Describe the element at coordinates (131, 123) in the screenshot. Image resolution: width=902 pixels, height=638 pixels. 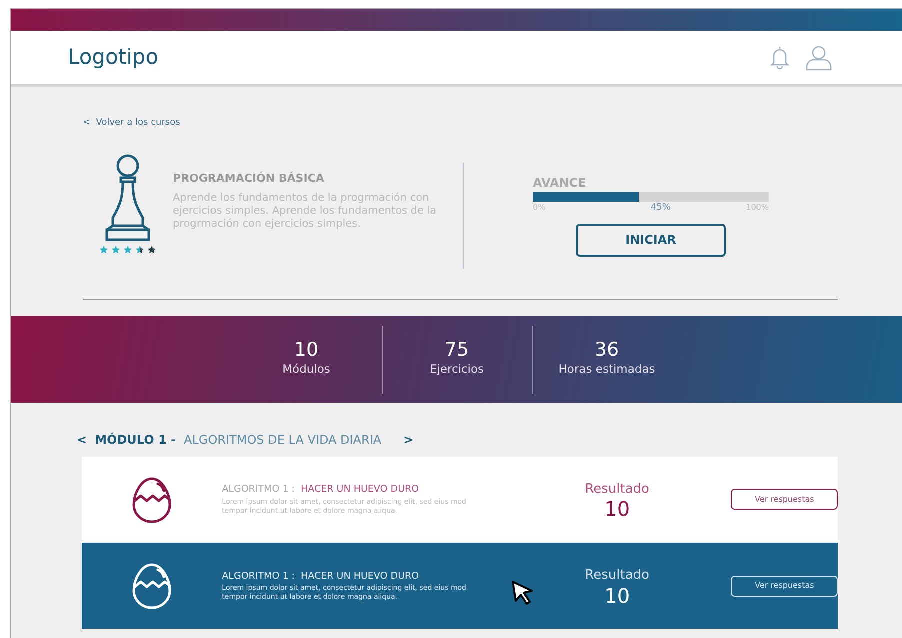
I see `back-link: < Volver a los cursos` at that location.